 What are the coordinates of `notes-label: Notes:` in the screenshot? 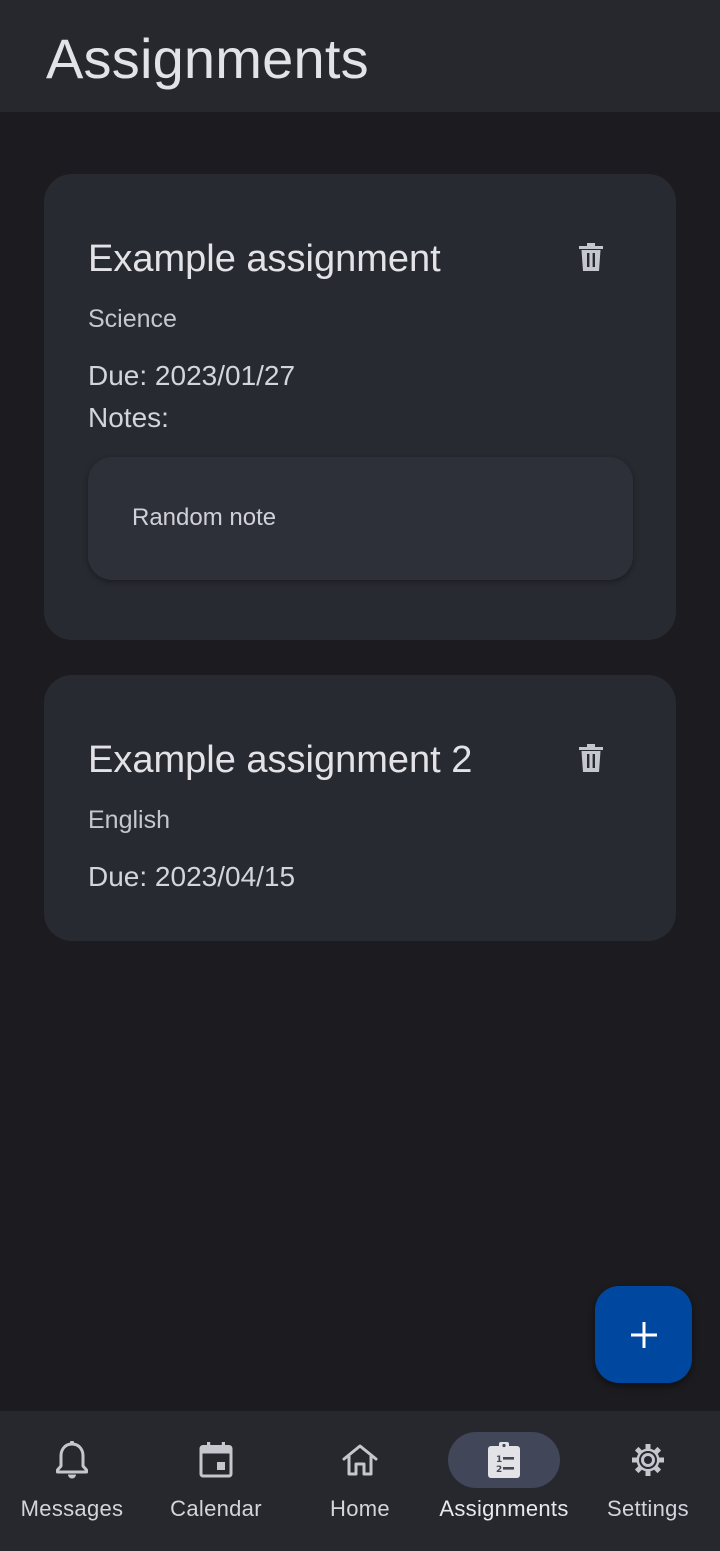 It's located at (128, 417).